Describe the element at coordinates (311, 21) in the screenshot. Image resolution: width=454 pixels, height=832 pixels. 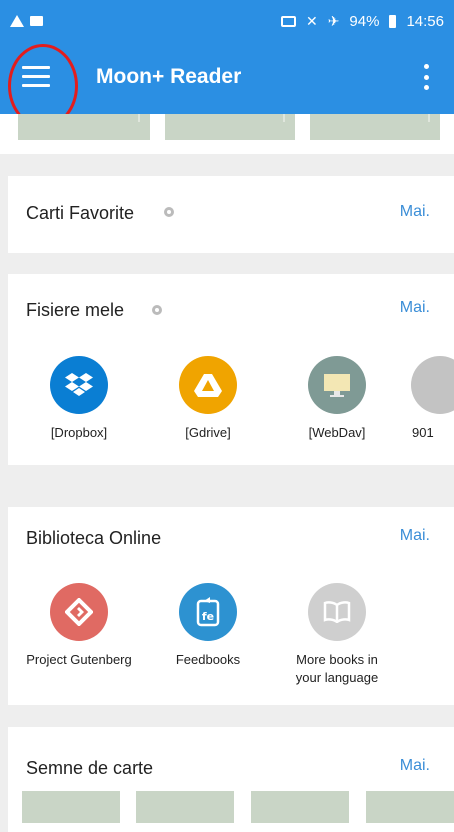
I see `mute-icon: ✕` at that location.